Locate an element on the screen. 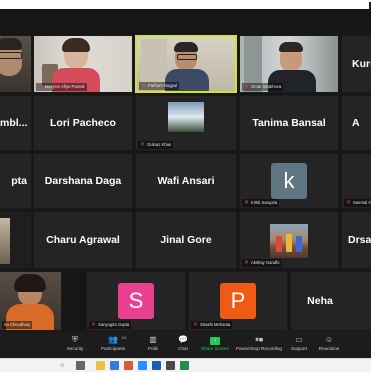 The width and height of the screenshot is (371, 372). people-icon: 👥 is located at coordinates (113, 339).